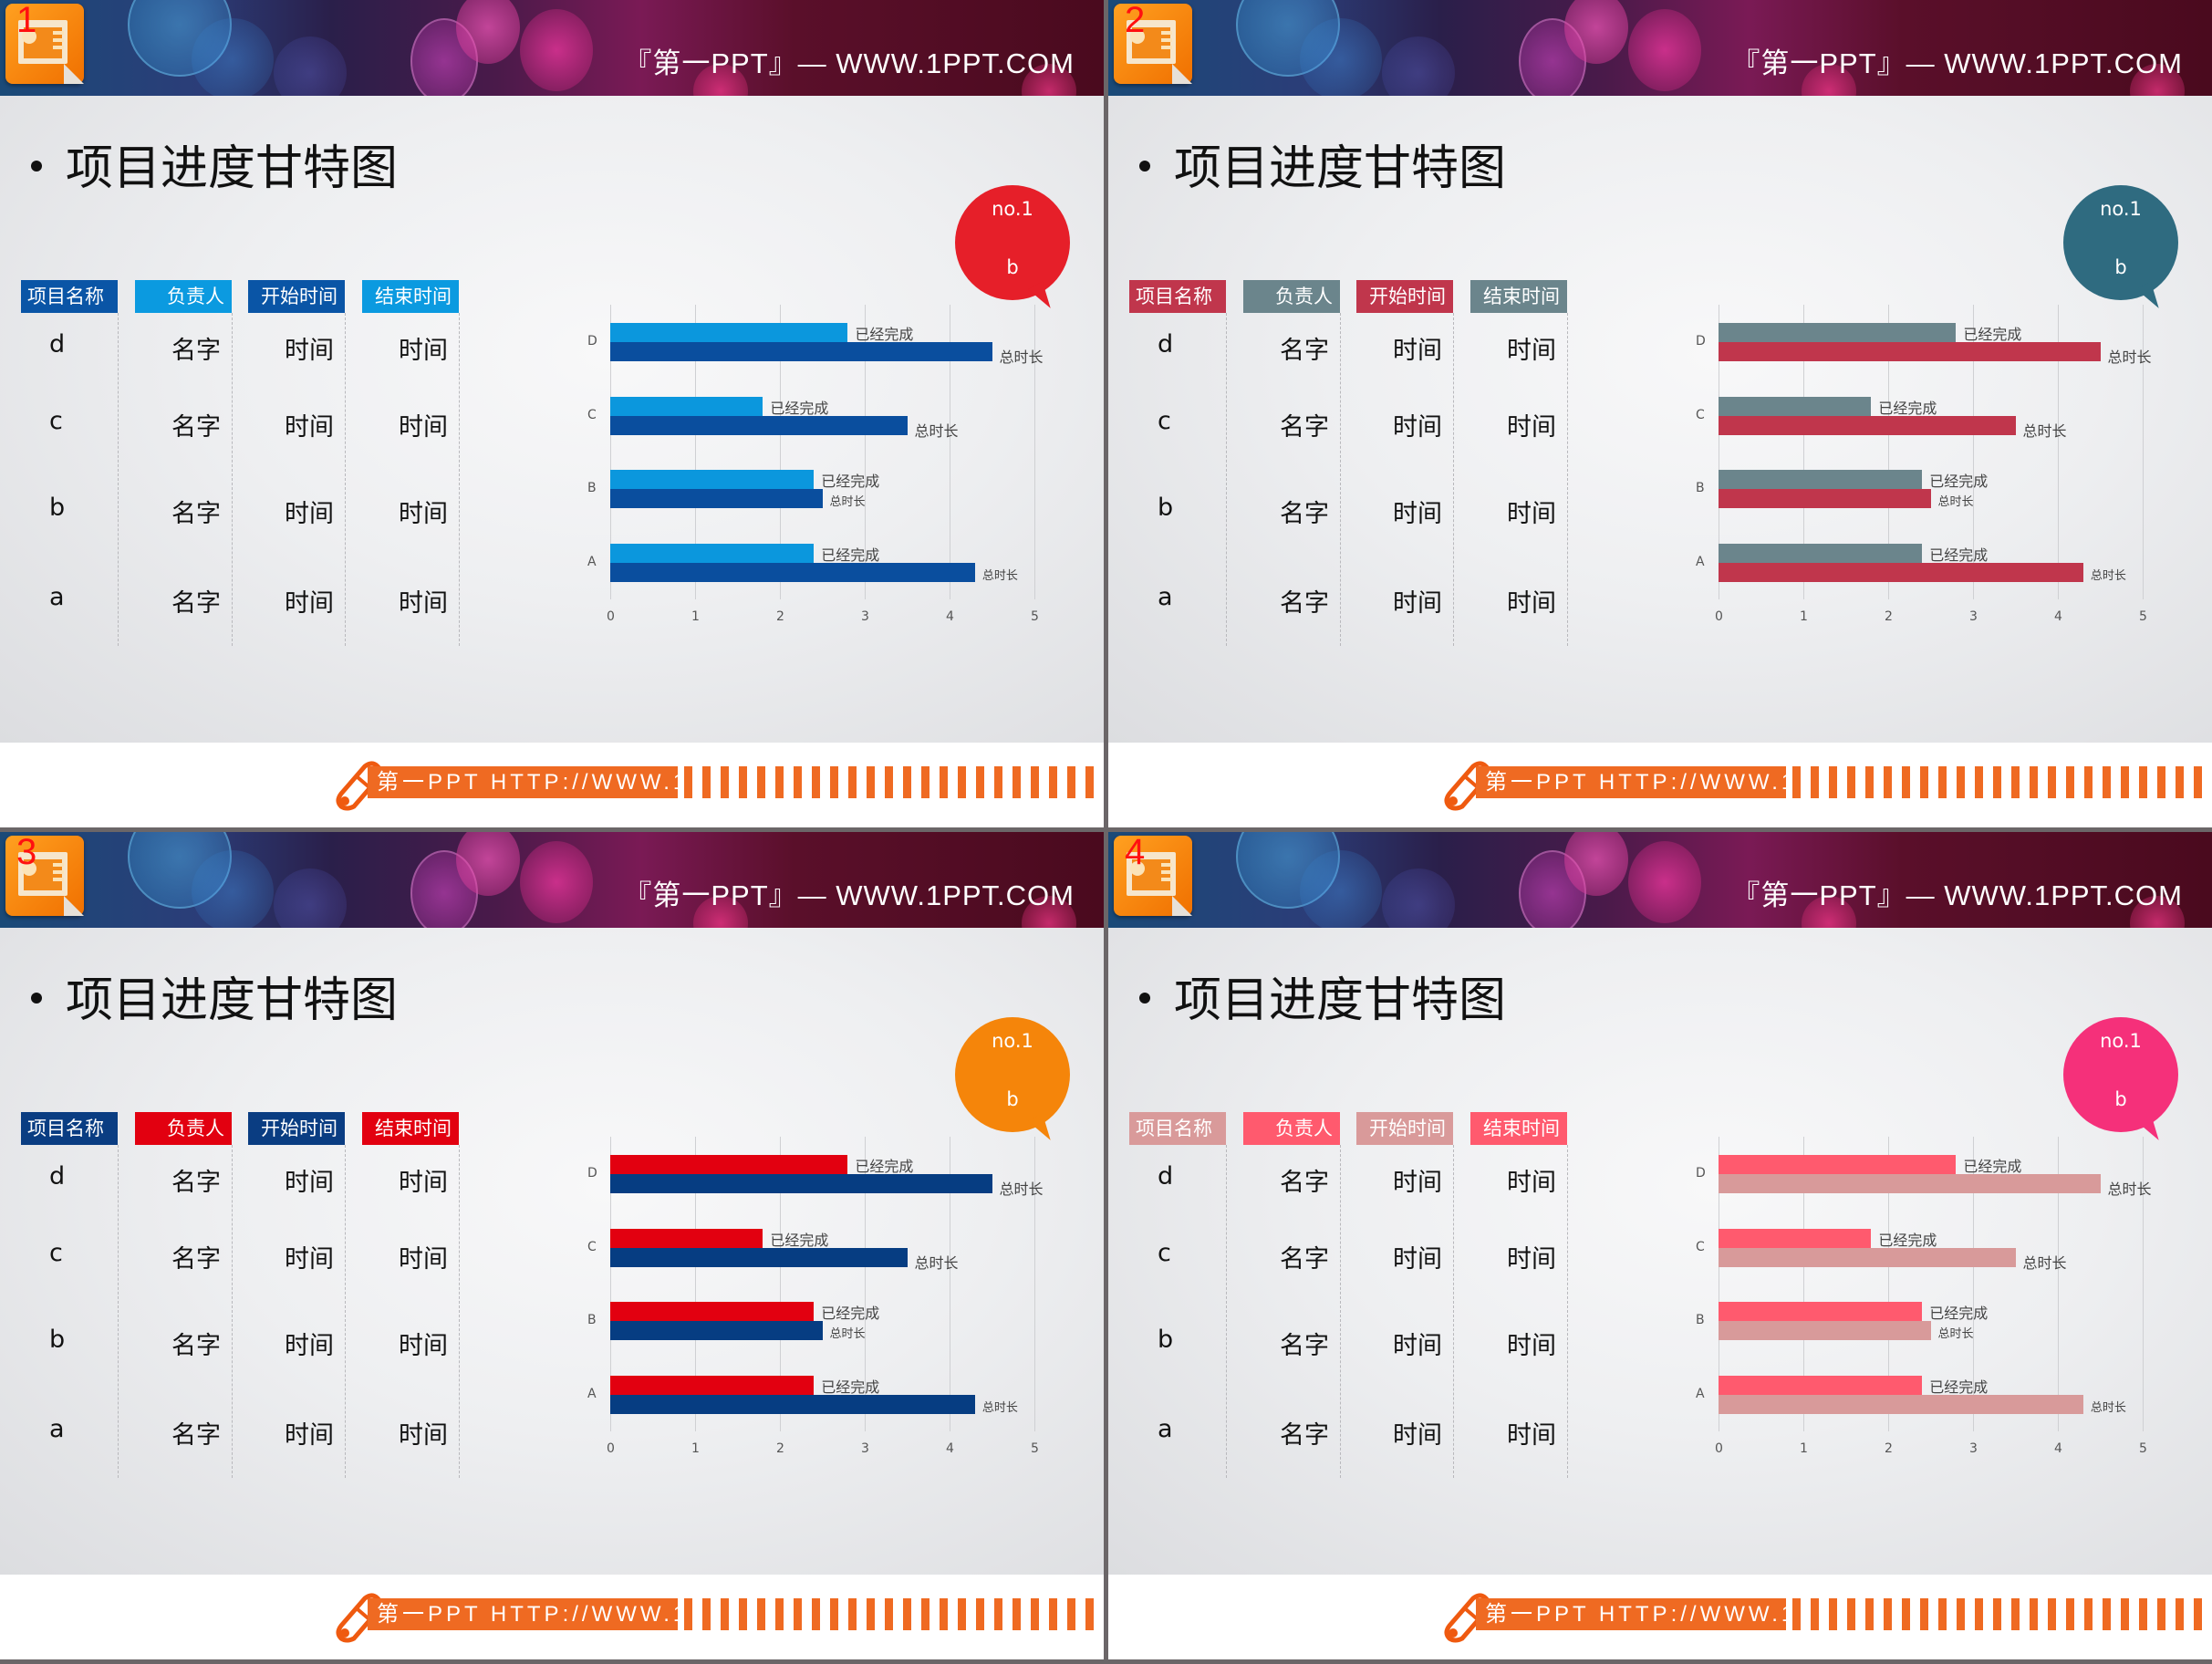 This screenshot has height=1664, width=2212. What do you see at coordinates (1804, 616) in the screenshot?
I see `x-tick-label: 1` at bounding box center [1804, 616].